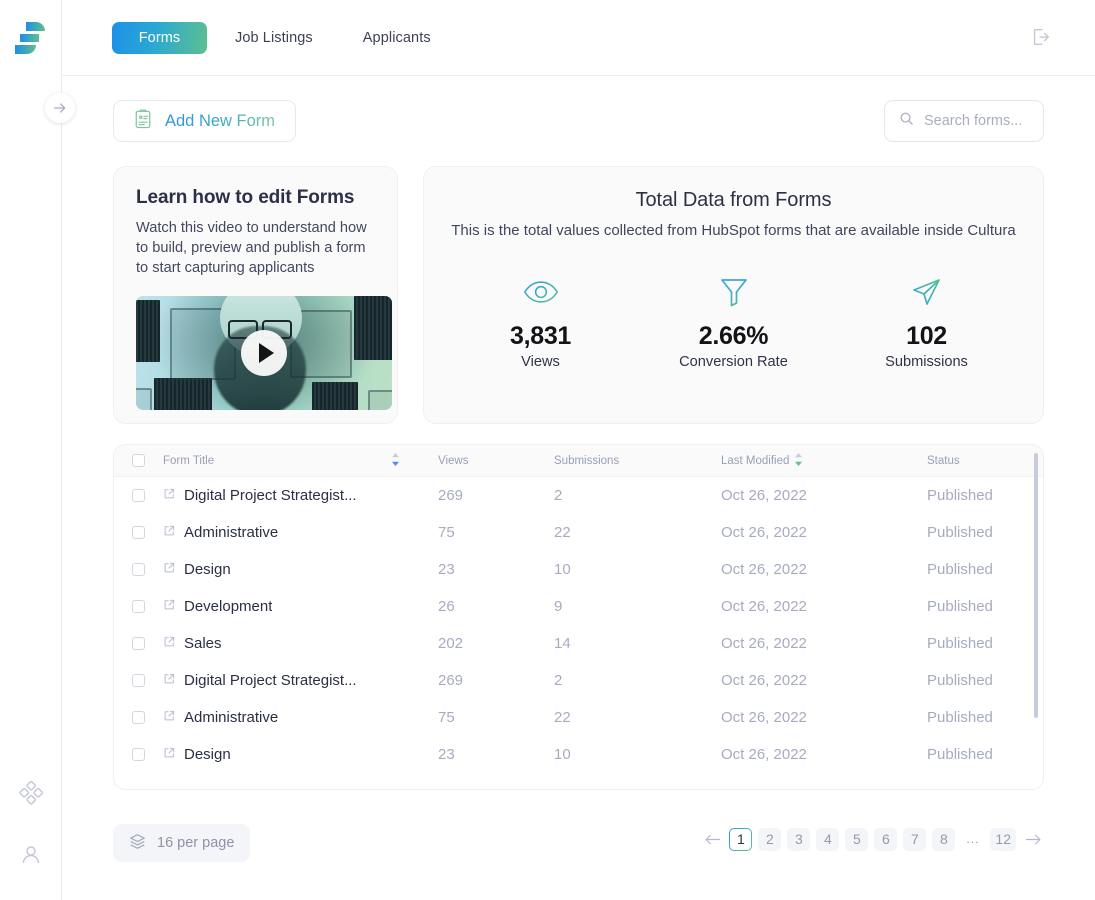 This screenshot has width=1095, height=900. I want to click on tutorial-video-thumbnail, so click(264, 353).